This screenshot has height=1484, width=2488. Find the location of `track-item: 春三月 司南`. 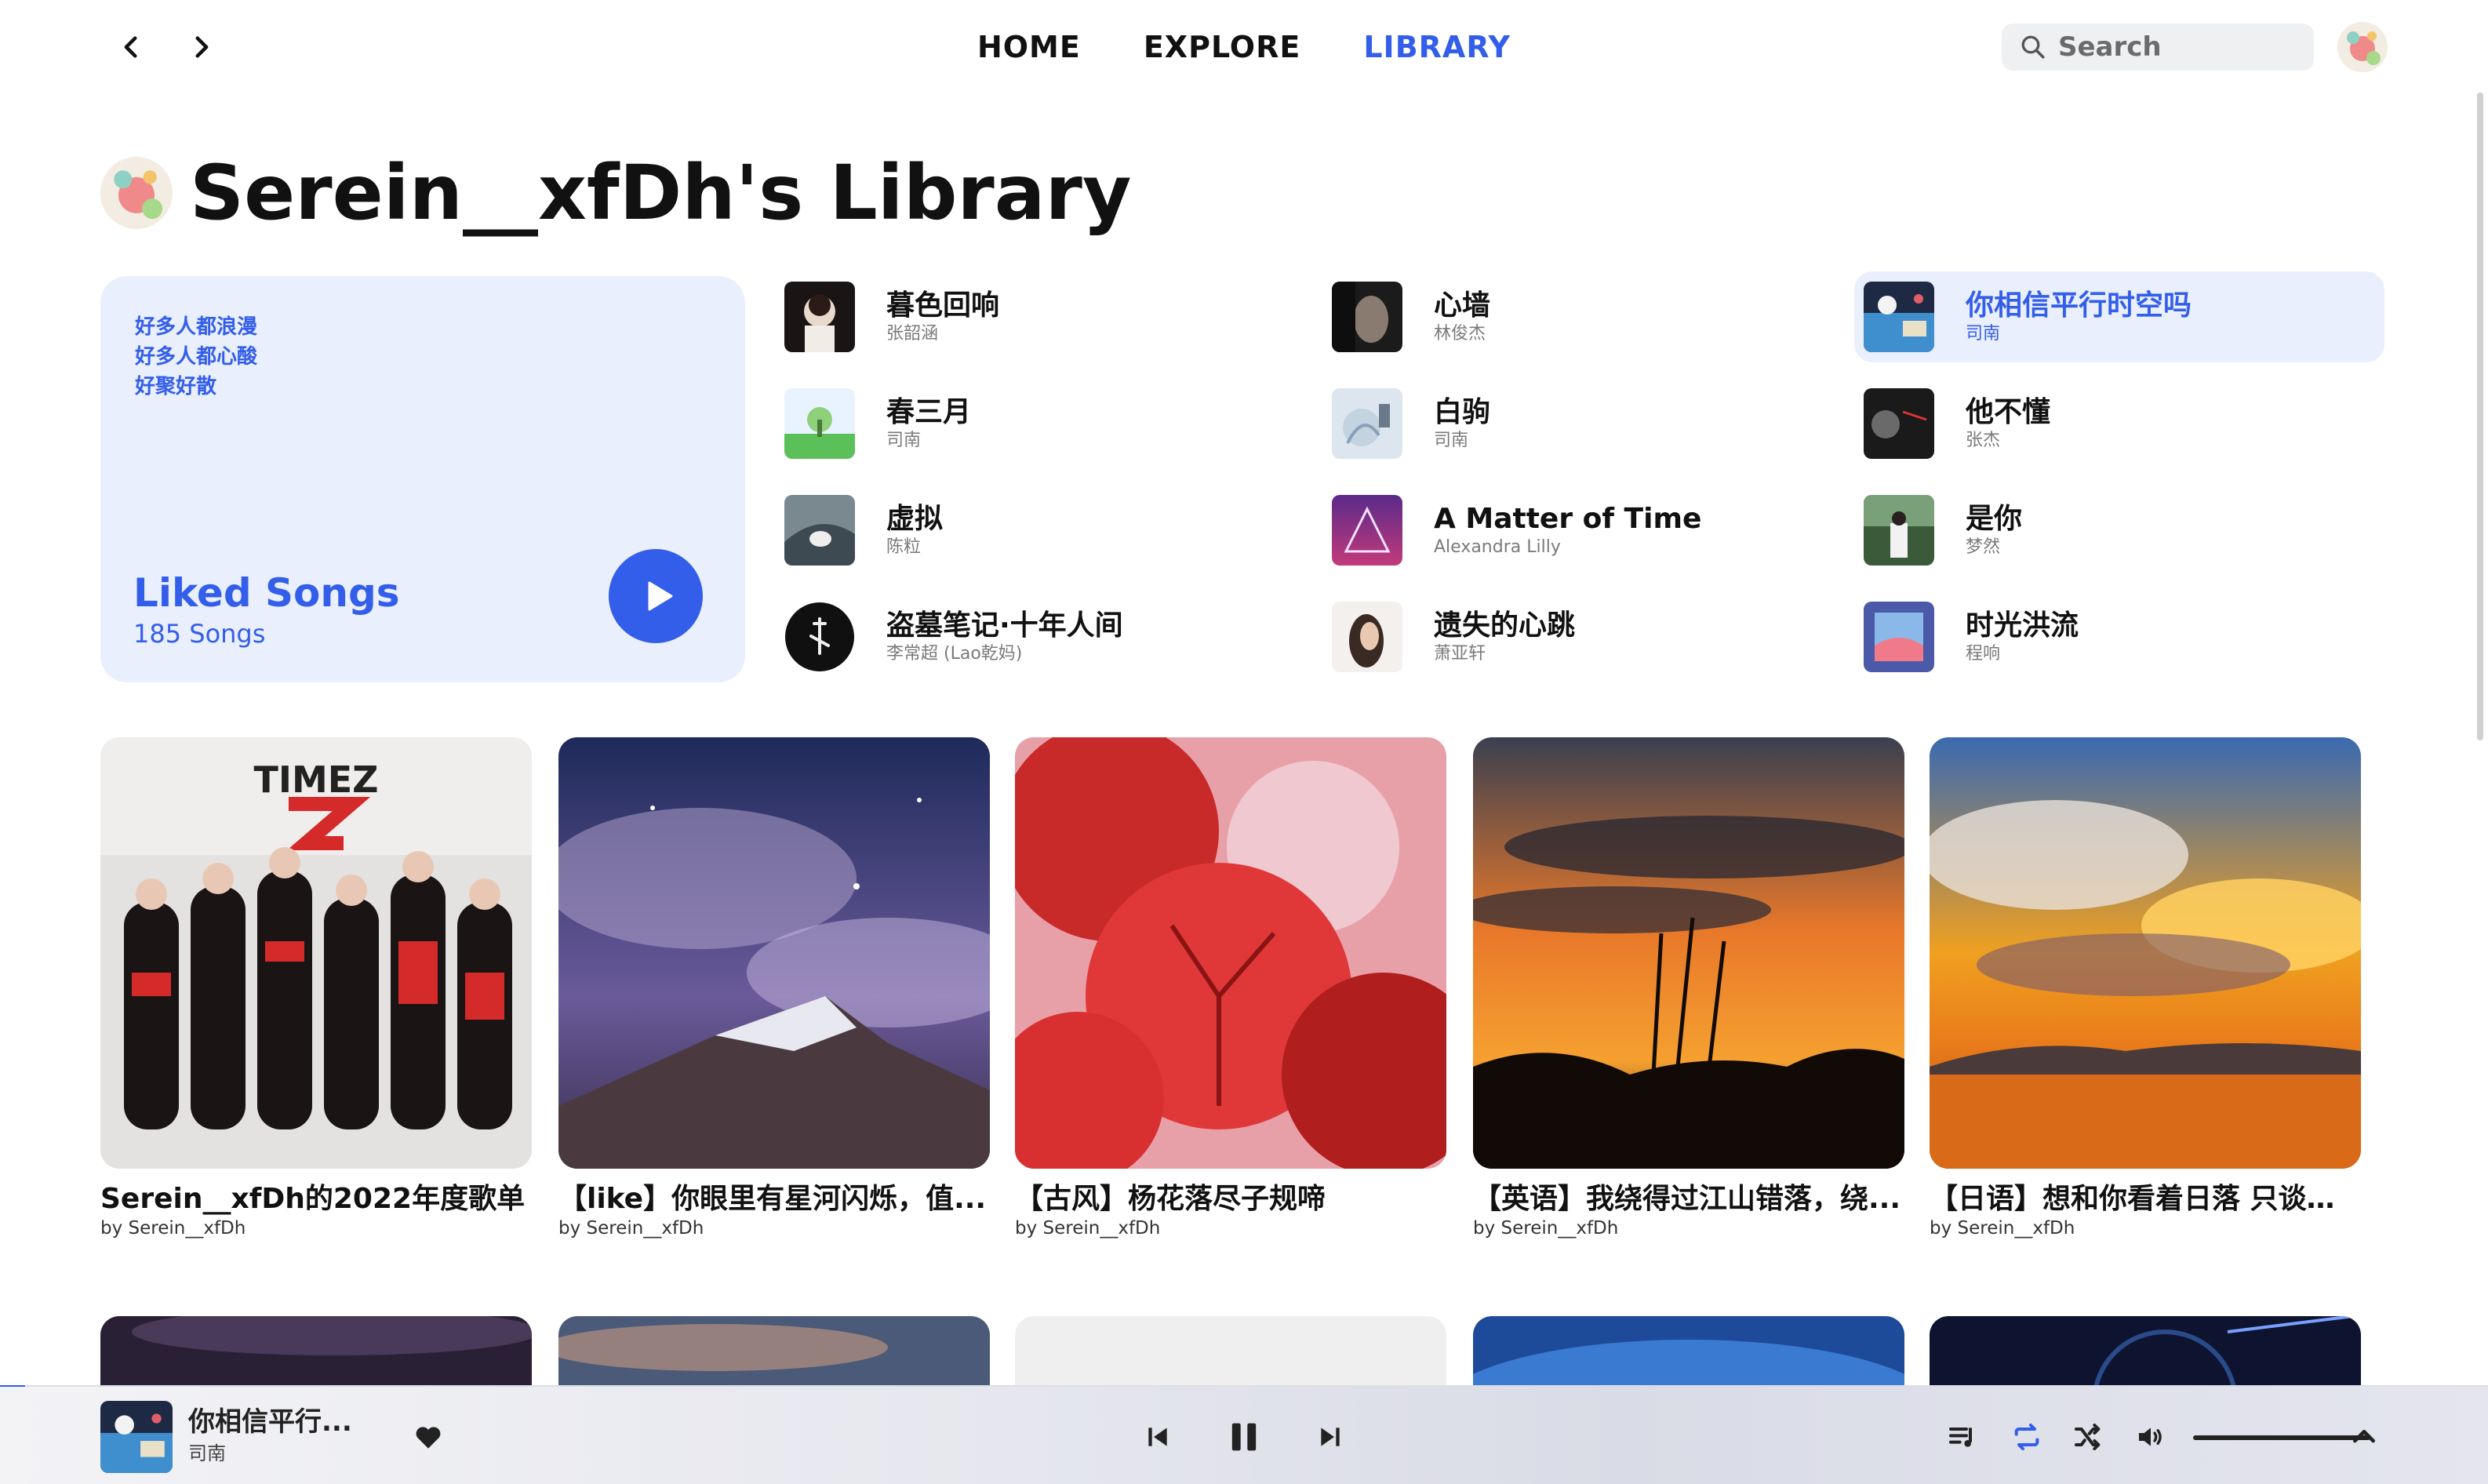

track-item: 春三月 司南 is located at coordinates (1040, 423).